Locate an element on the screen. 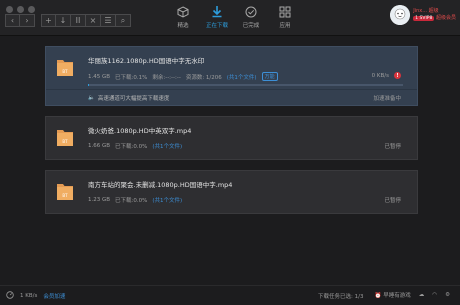  add-task-button: + is located at coordinates (48, 20).